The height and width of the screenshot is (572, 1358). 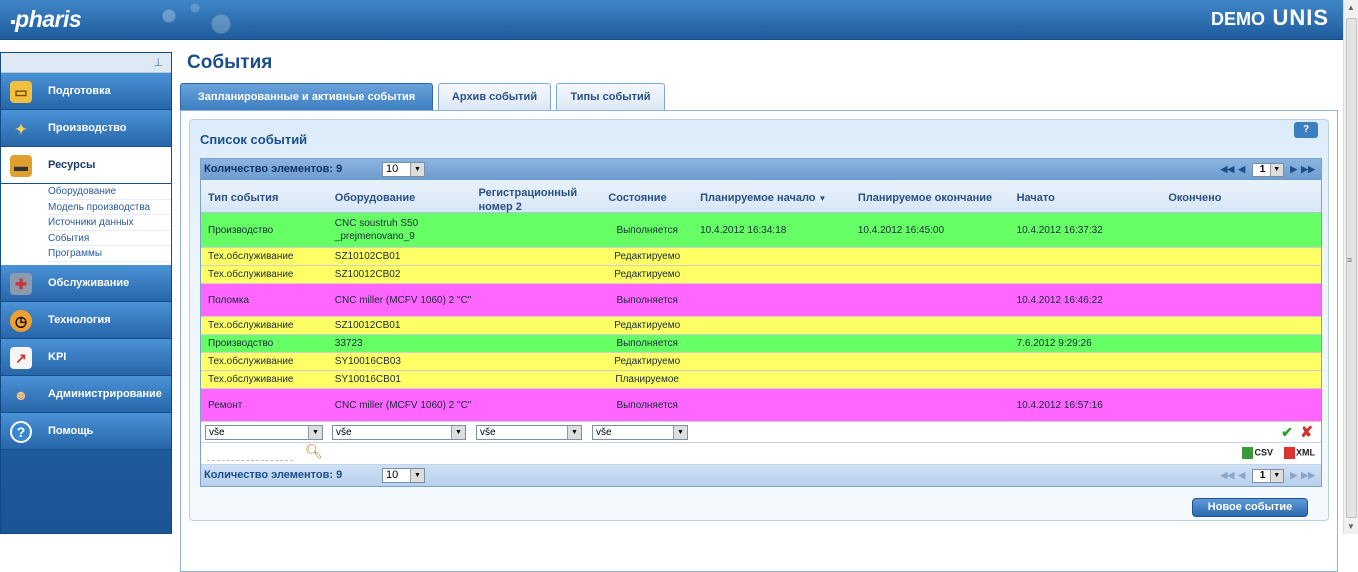 What do you see at coordinates (225, 405) in the screenshot?
I see `cell-type: Ремонт` at bounding box center [225, 405].